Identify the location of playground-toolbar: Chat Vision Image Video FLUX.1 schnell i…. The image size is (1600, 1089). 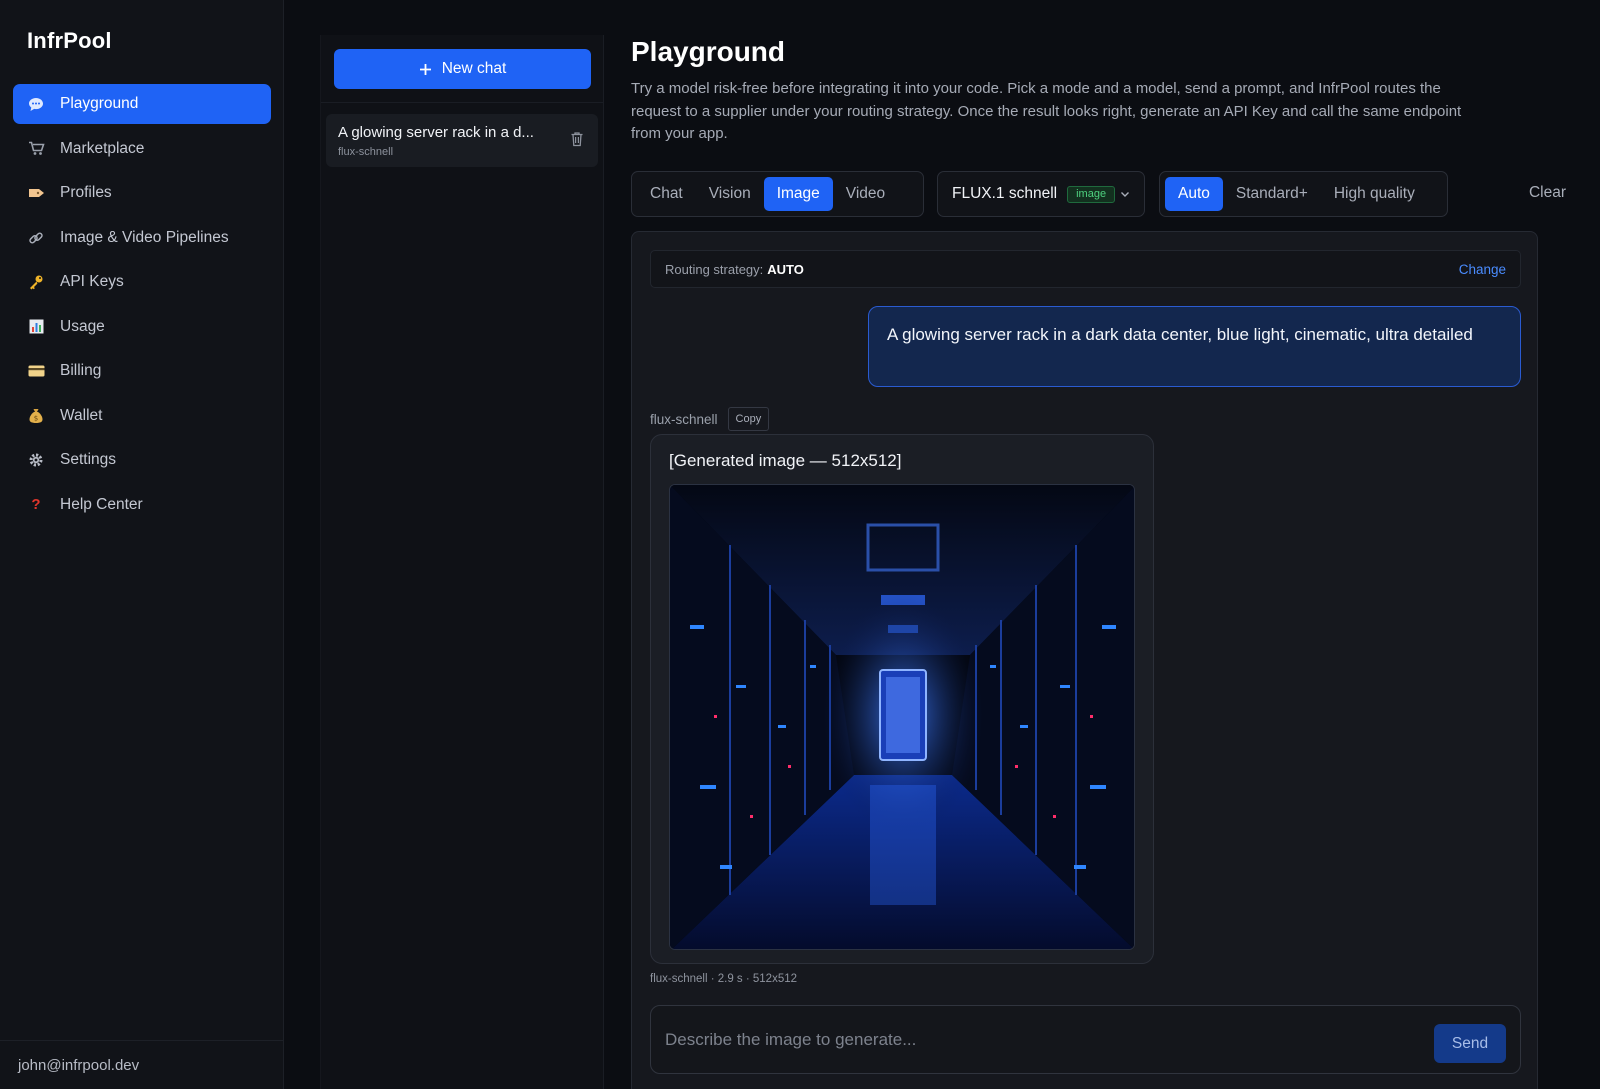
(1101, 194).